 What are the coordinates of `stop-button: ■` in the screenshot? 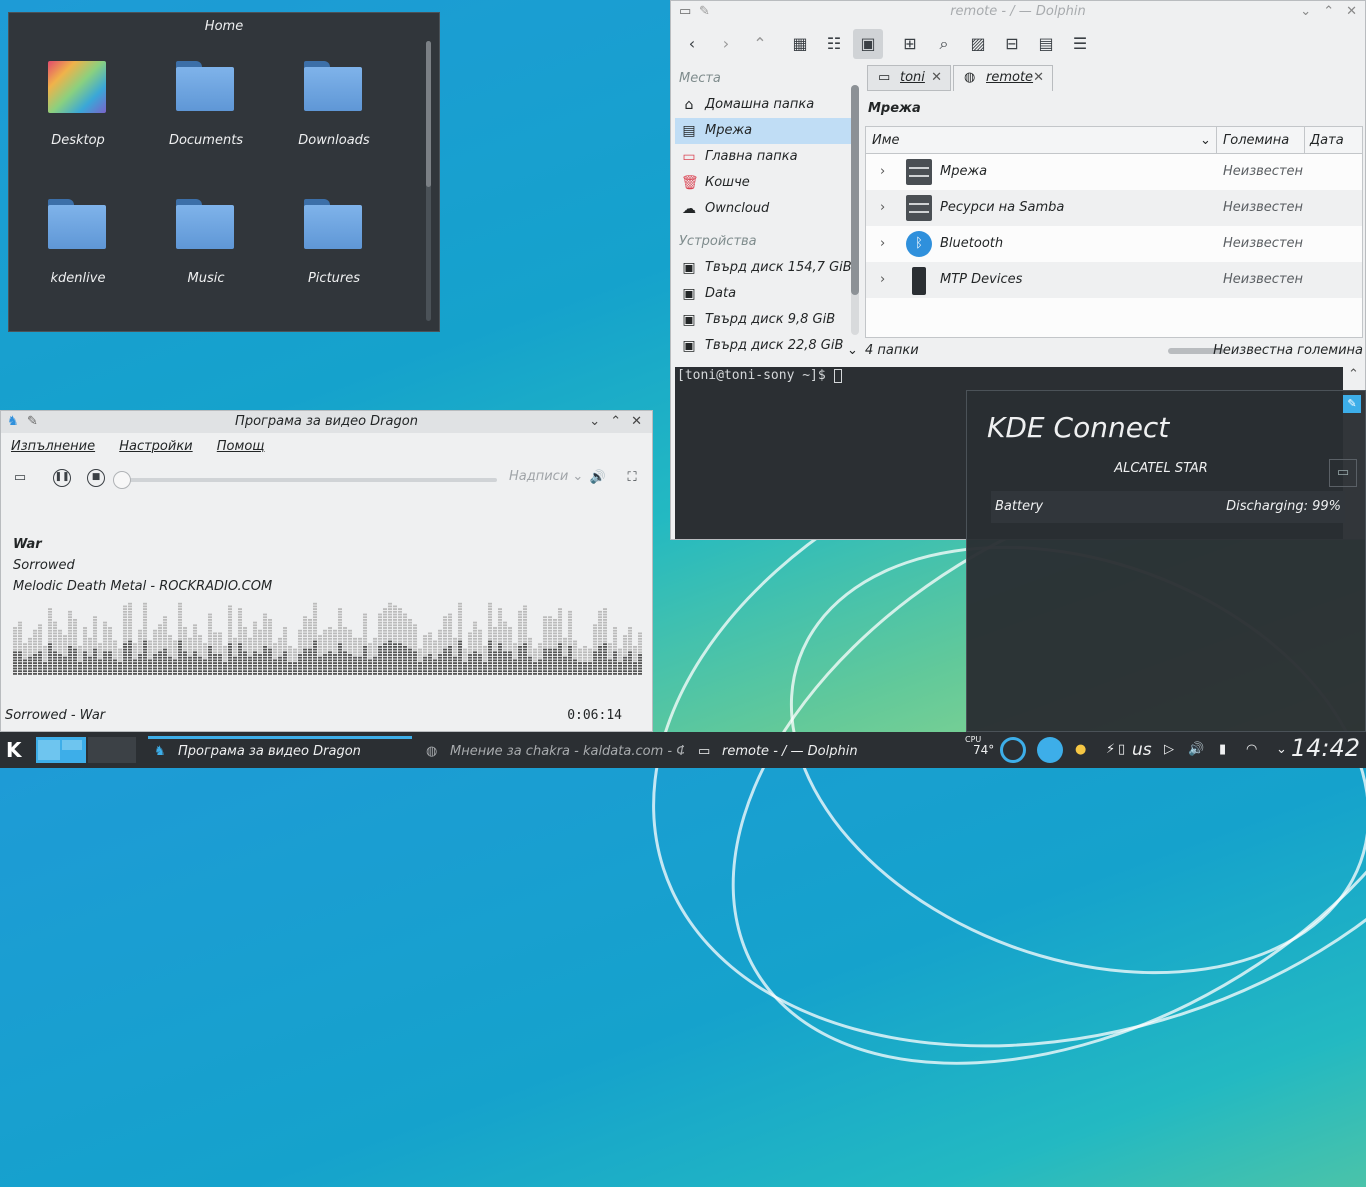 It's located at (96, 478).